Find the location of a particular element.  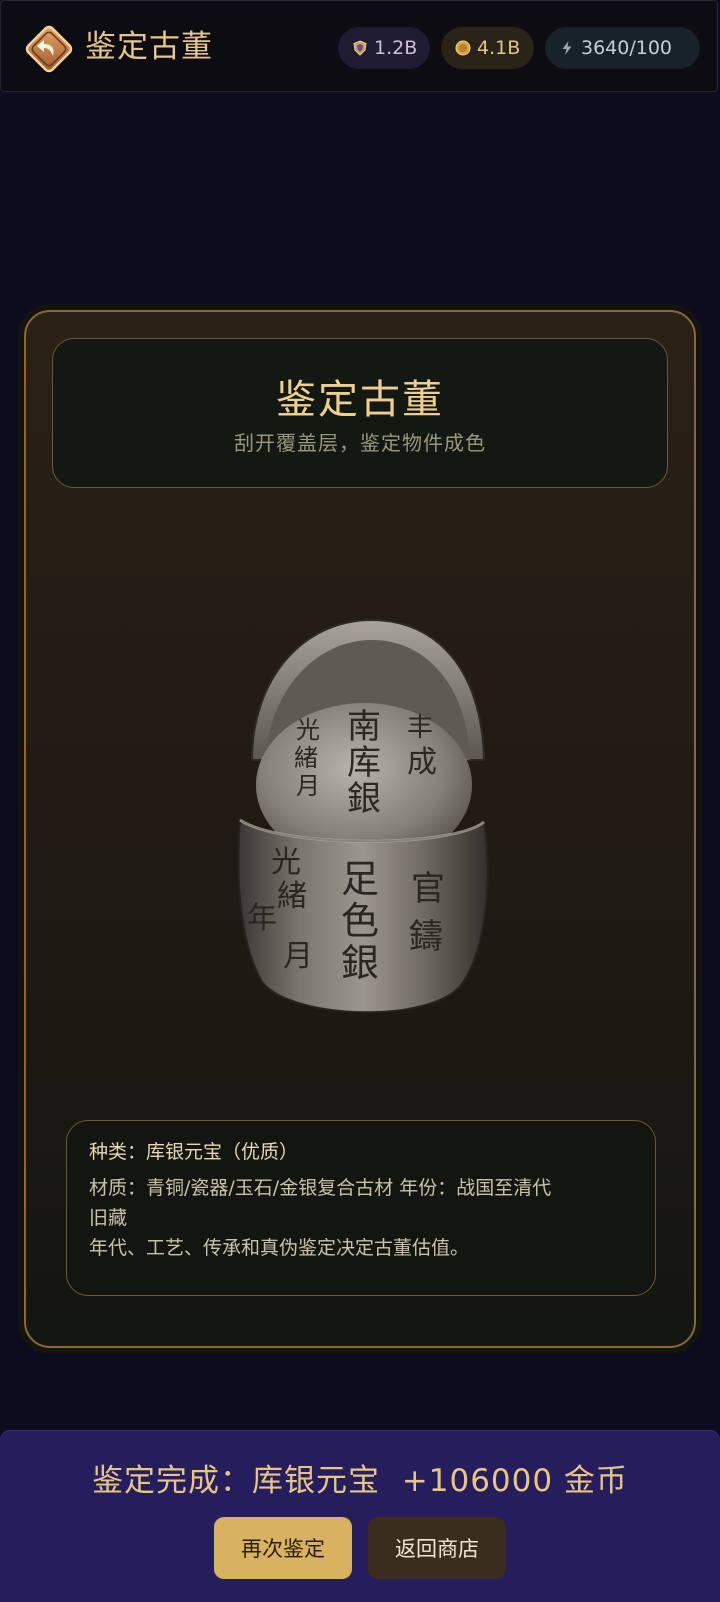

gems-value: 1.2B is located at coordinates (396, 48).